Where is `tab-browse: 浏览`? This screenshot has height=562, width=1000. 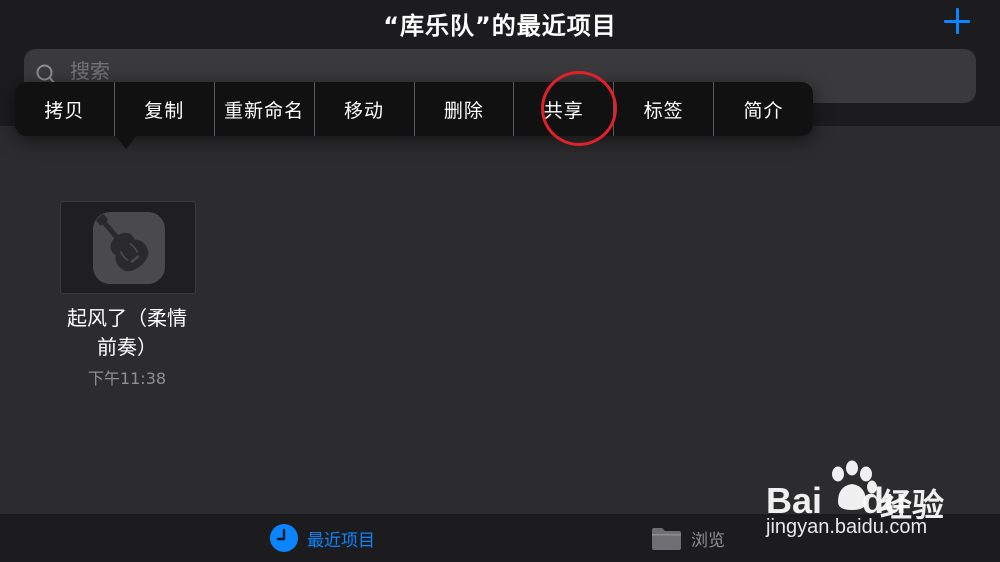 tab-browse: 浏览 is located at coordinates (688, 538).